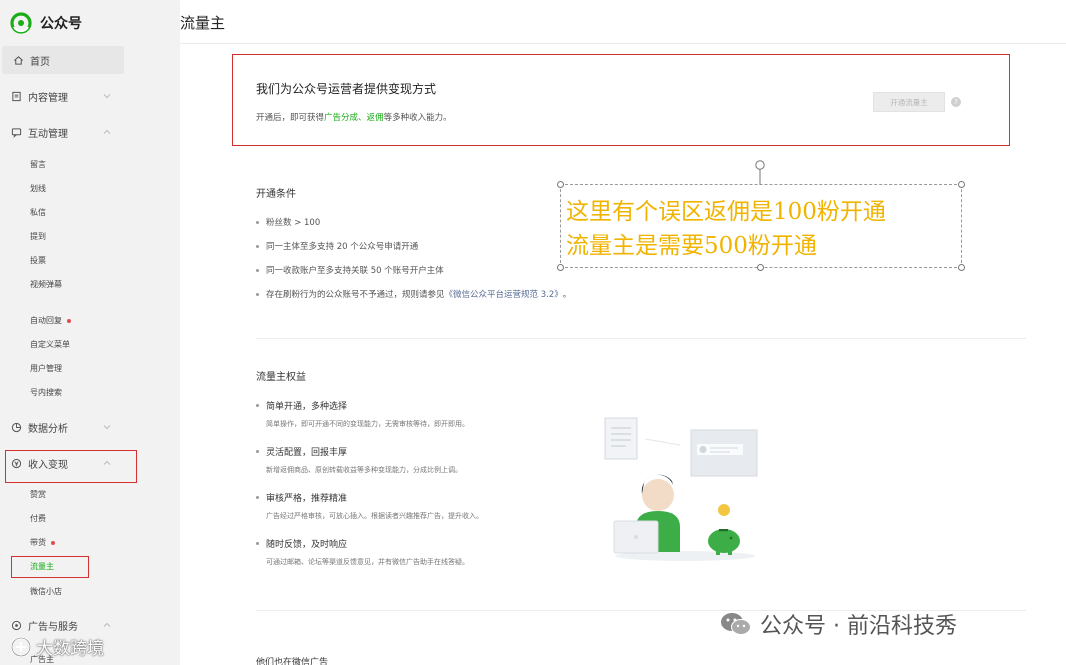 This screenshot has width=1066, height=665. I want to click on condition-item: 同一收款账户至多支持关联 50 个账号开户主体, so click(350, 270).